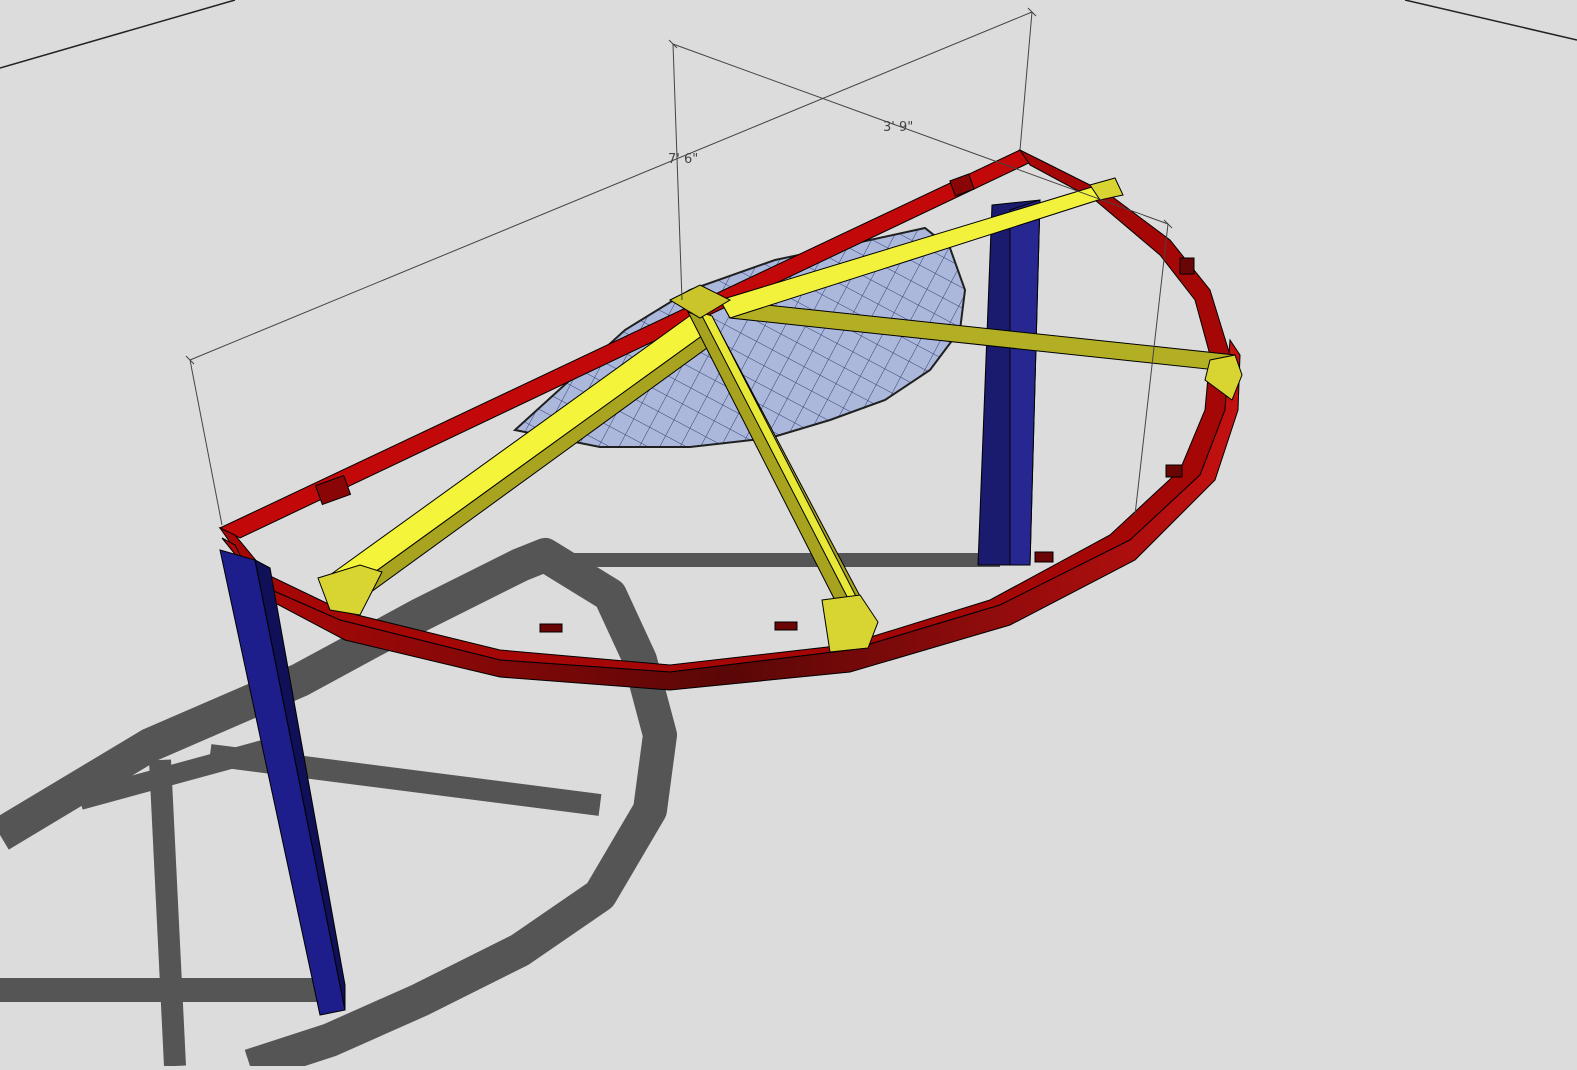  Describe the element at coordinates (1009, 382) in the screenshot. I see `back-leg` at that location.